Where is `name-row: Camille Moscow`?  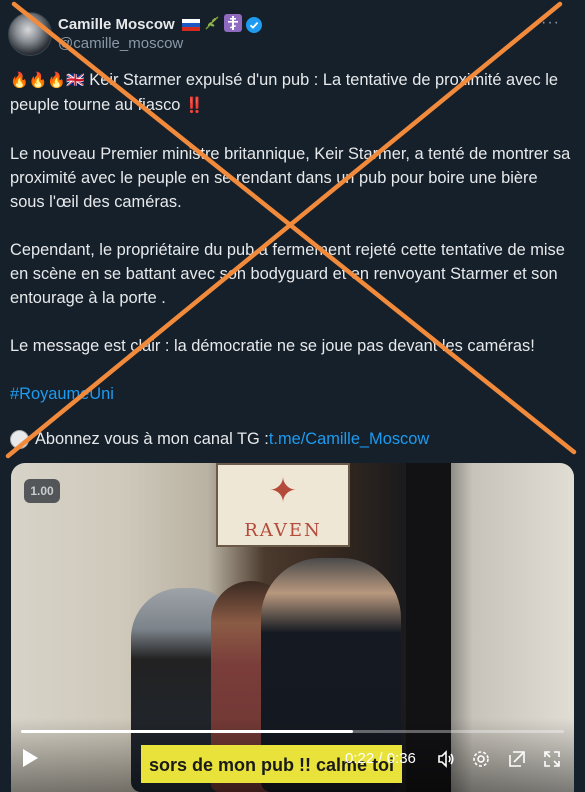
name-row: Camille Moscow is located at coordinates (160, 24).